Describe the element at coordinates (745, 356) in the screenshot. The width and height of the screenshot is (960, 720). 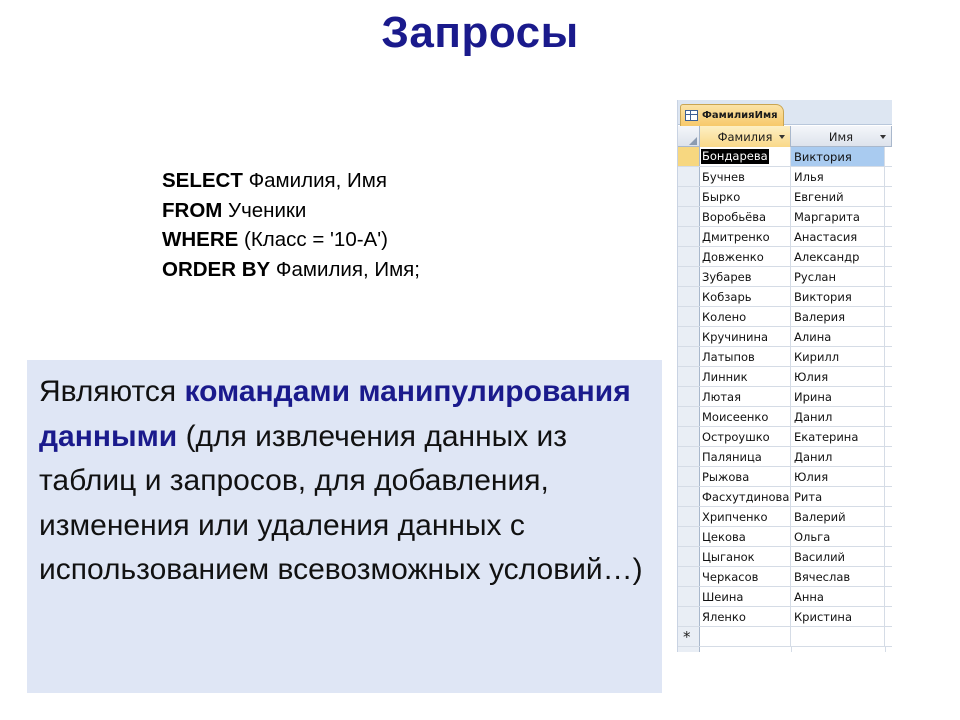
I see `cell-familiya: Латыпов` at that location.